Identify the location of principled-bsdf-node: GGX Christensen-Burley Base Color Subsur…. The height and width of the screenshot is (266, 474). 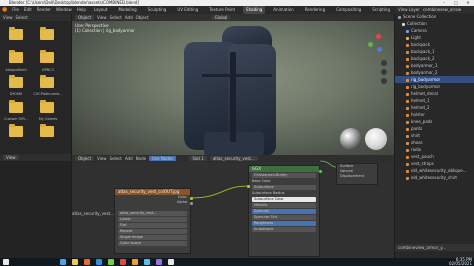
(284, 211).